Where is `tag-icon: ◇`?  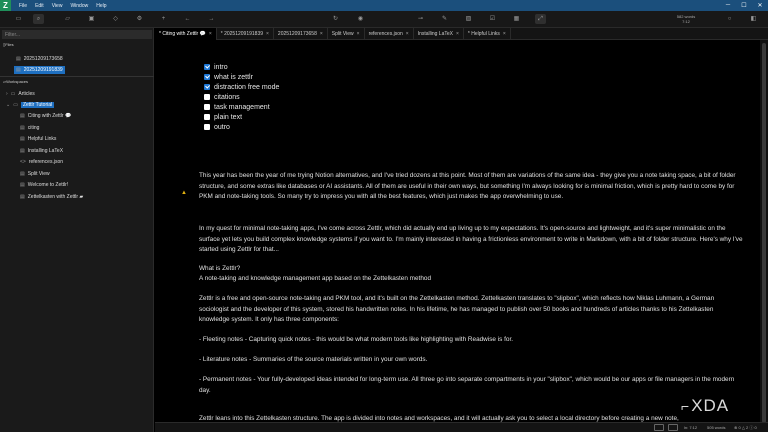 tag-icon: ◇ is located at coordinates (115, 19).